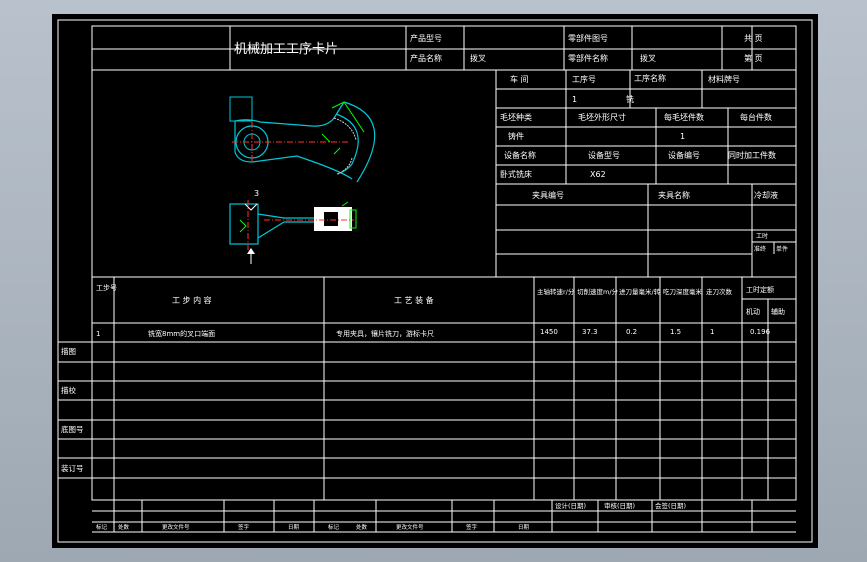 This screenshot has width=867, height=562. What do you see at coordinates (753, 58) in the screenshot?
I see `page-no-label: 第 页` at bounding box center [753, 58].